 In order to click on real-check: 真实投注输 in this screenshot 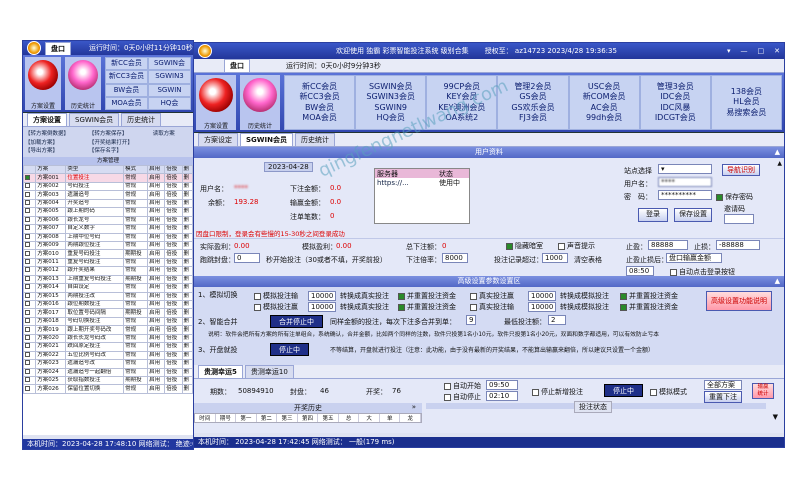, I will do `click(492, 307)`.